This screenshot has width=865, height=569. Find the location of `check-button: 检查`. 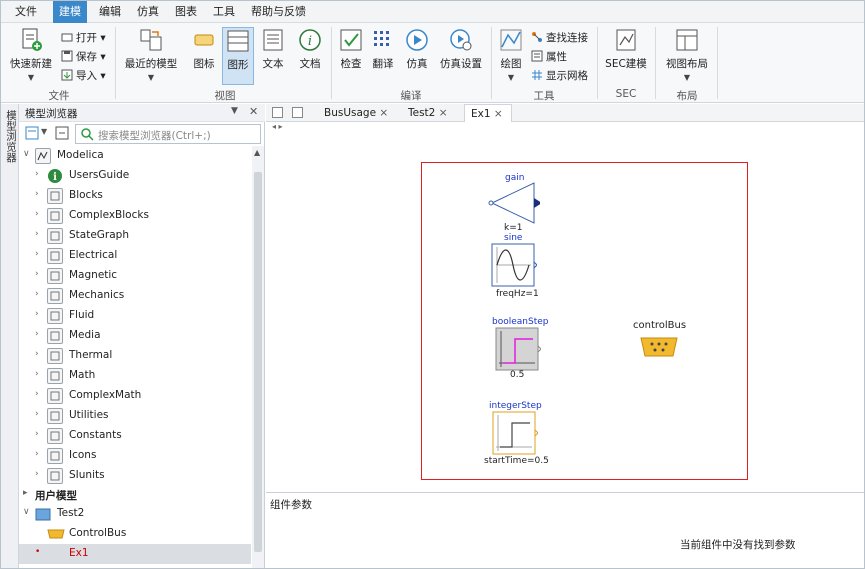

check-button: 检查 is located at coordinates (351, 49).